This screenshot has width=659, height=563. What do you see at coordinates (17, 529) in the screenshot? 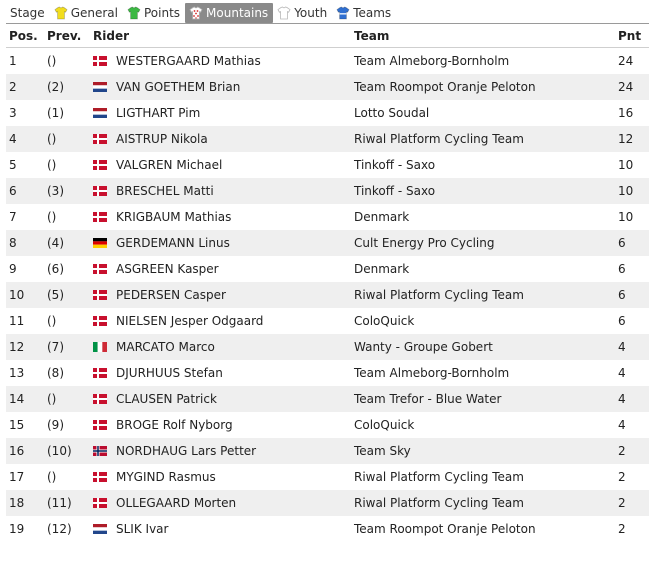
I see `cell-pos: 19` at bounding box center [17, 529].